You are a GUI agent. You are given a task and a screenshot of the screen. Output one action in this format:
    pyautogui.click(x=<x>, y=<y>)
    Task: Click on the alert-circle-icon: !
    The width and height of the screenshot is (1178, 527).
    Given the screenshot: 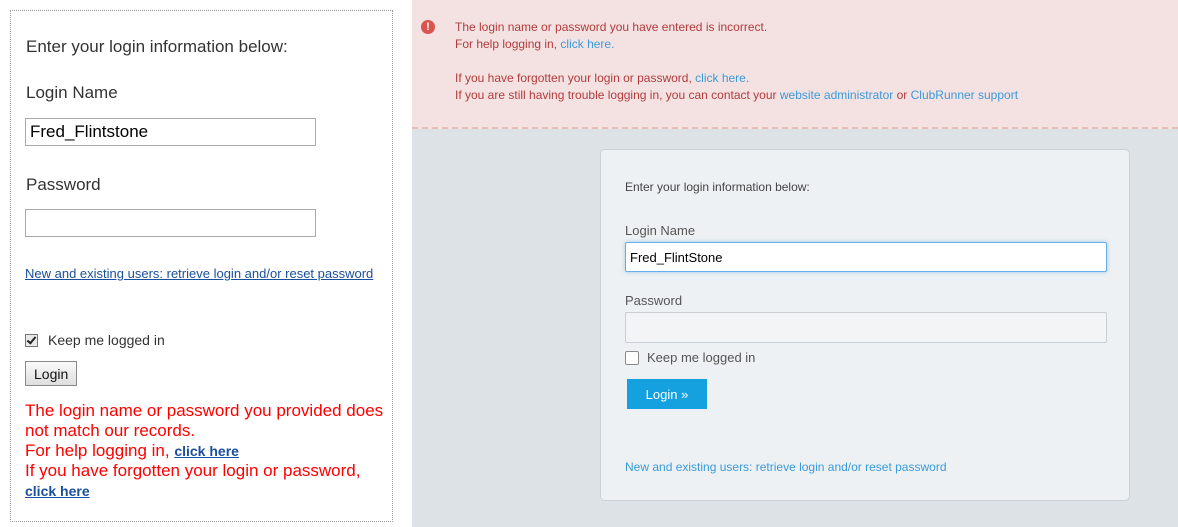 What is the action you would take?
    pyautogui.click(x=428, y=27)
    